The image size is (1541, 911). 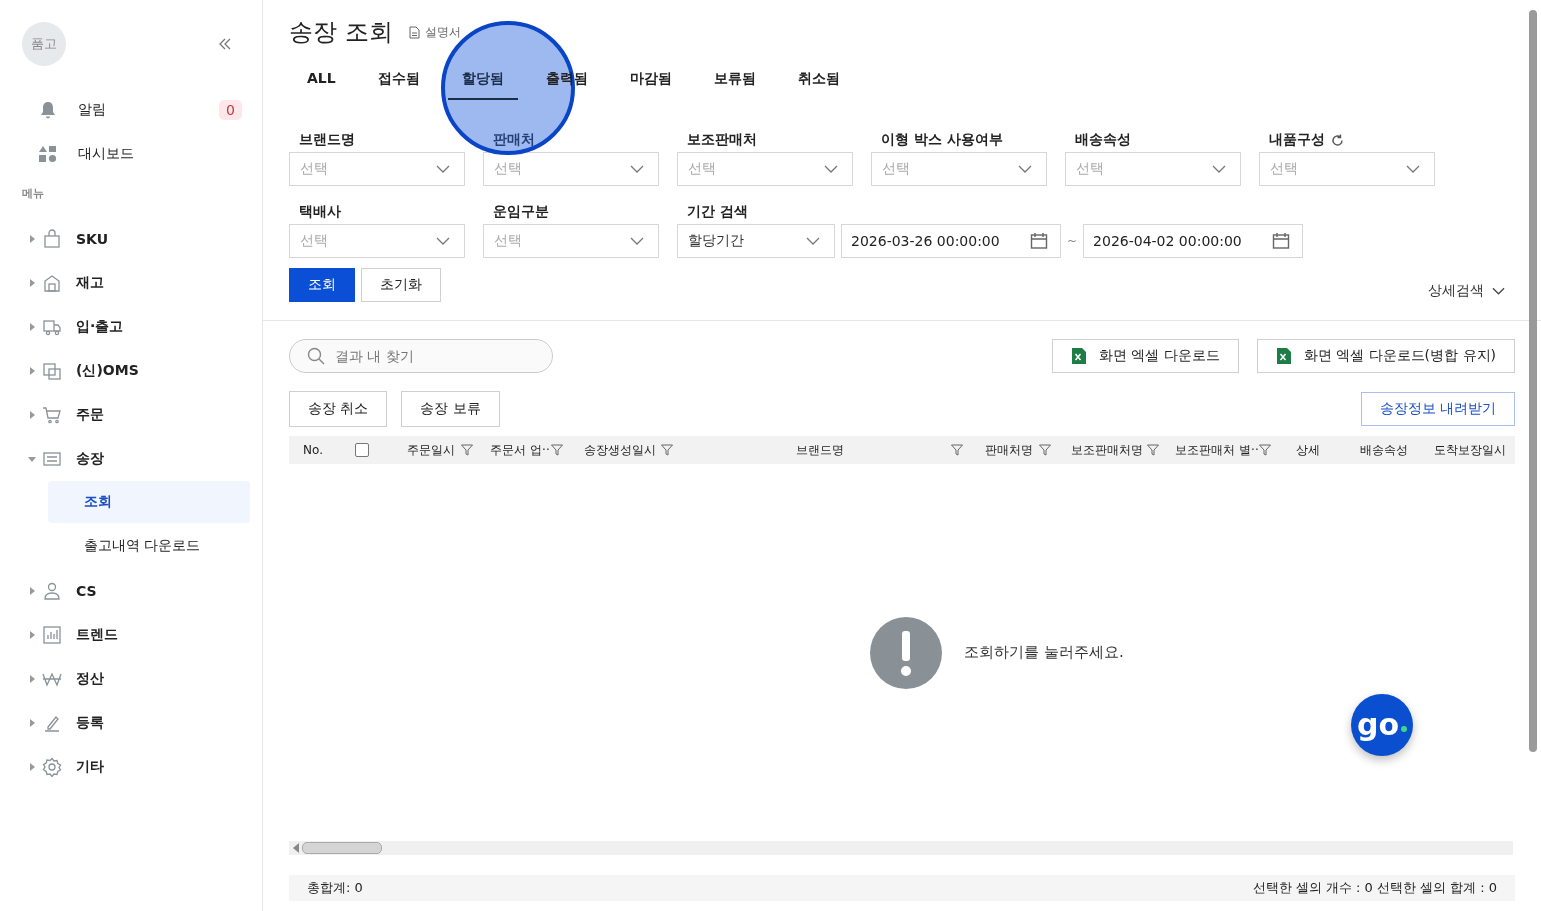 I want to click on menu-item: 기타, so click(x=136, y=767).